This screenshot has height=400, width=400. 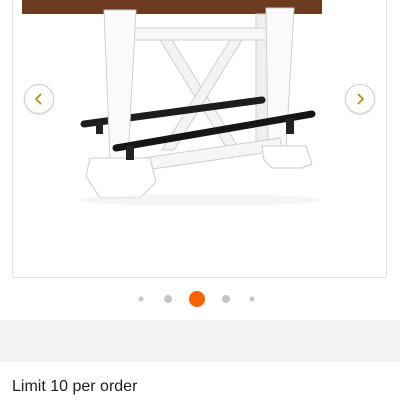 What do you see at coordinates (75, 386) in the screenshot?
I see `order-limit-text: Limit 10 per order` at bounding box center [75, 386].